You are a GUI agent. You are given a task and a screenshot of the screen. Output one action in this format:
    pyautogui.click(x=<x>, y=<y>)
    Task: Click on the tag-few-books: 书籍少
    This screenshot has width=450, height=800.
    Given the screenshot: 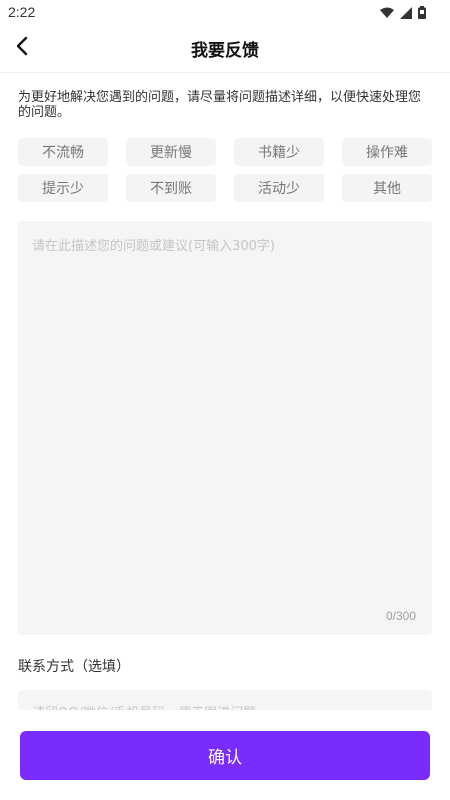 What is the action you would take?
    pyautogui.click(x=279, y=152)
    